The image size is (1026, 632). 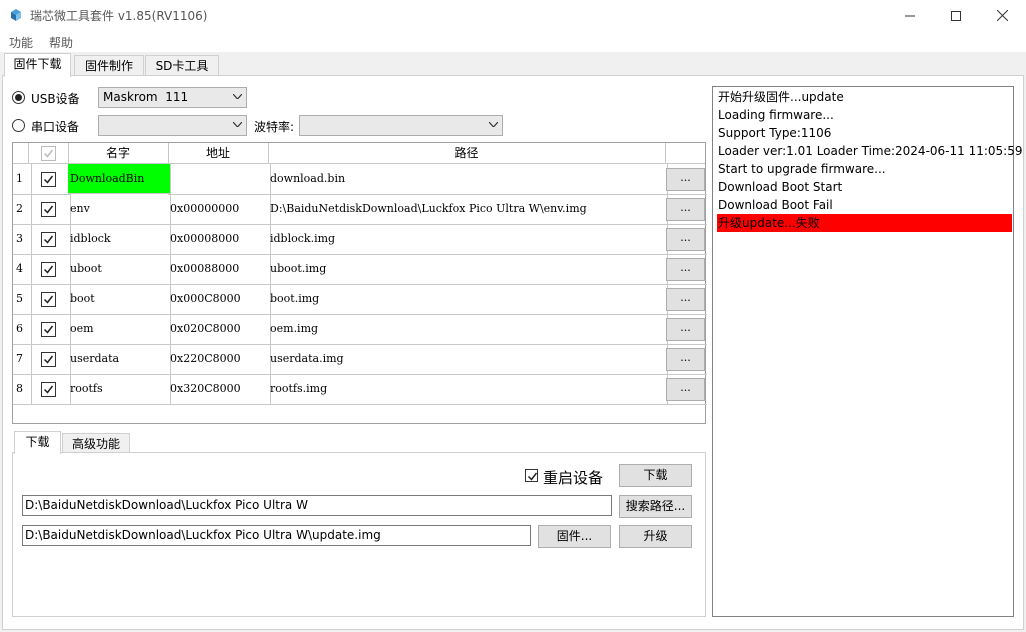 What do you see at coordinates (119, 179) in the screenshot?
I see `row-name: DownloadBin` at bounding box center [119, 179].